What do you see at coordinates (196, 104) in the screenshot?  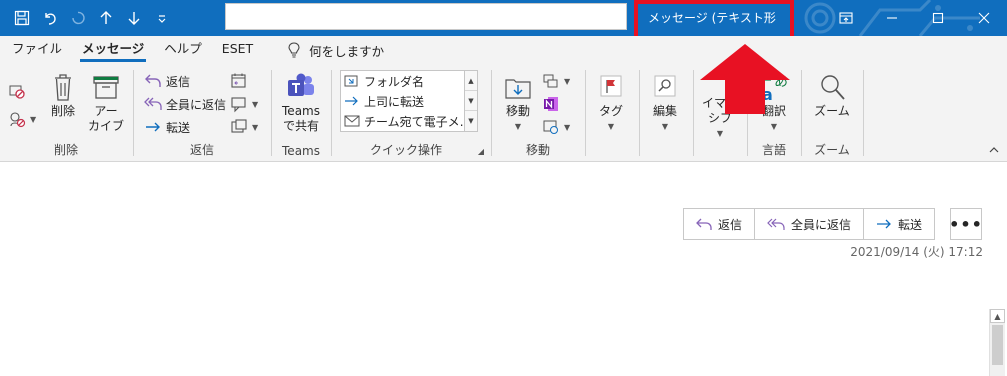 I see `reply-all-label: 全員に返信` at bounding box center [196, 104].